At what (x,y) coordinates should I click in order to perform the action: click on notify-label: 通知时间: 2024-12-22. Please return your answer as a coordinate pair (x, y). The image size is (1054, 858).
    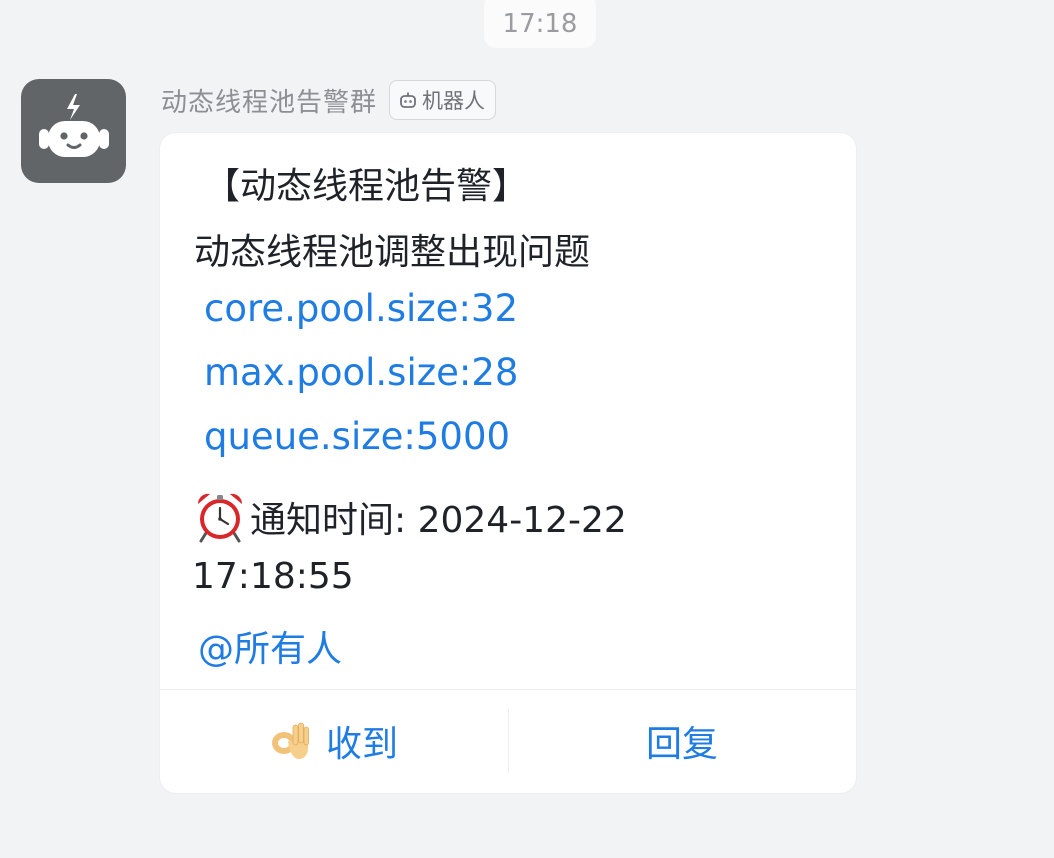
    Looking at the image, I should click on (438, 520).